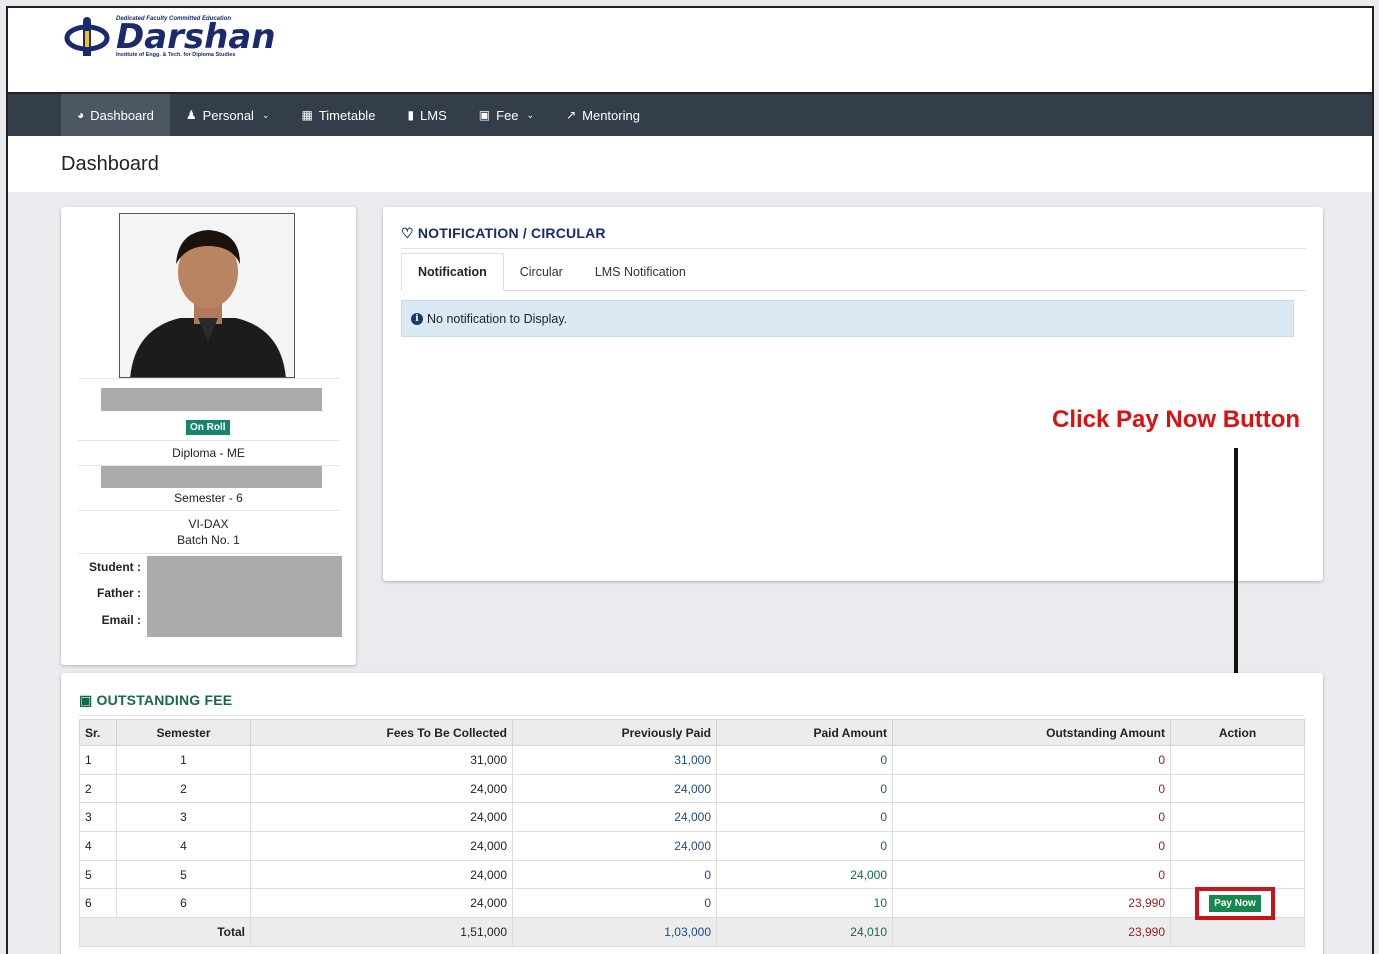 This screenshot has width=1379, height=954. I want to click on table-row: 5 5 24,000 0 24,000 0, so click(692, 874).